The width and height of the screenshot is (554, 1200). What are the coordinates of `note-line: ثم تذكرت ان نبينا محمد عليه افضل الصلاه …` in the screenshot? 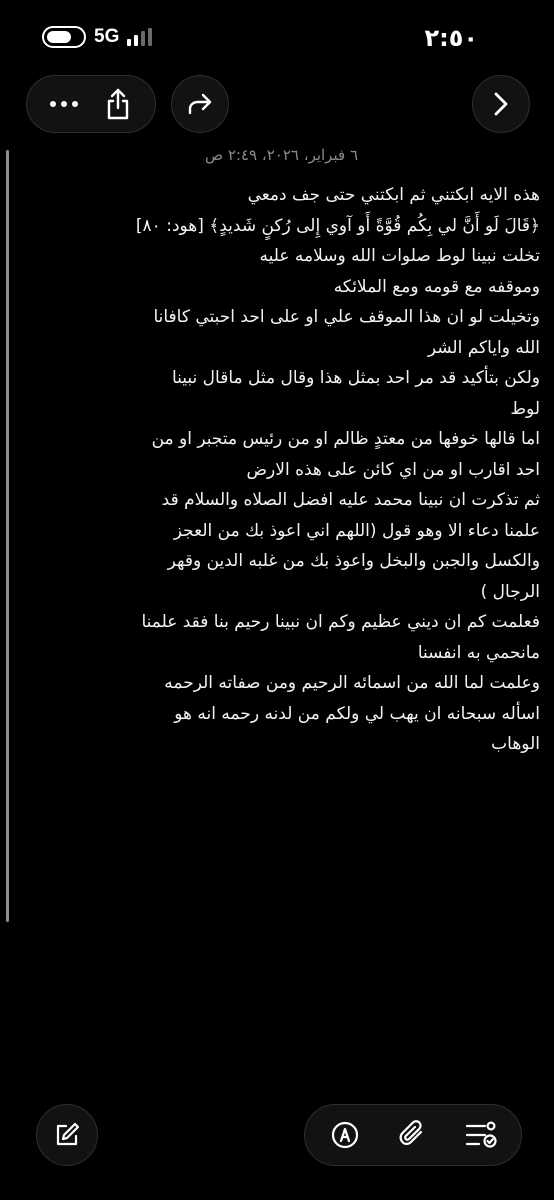 It's located at (350, 500).